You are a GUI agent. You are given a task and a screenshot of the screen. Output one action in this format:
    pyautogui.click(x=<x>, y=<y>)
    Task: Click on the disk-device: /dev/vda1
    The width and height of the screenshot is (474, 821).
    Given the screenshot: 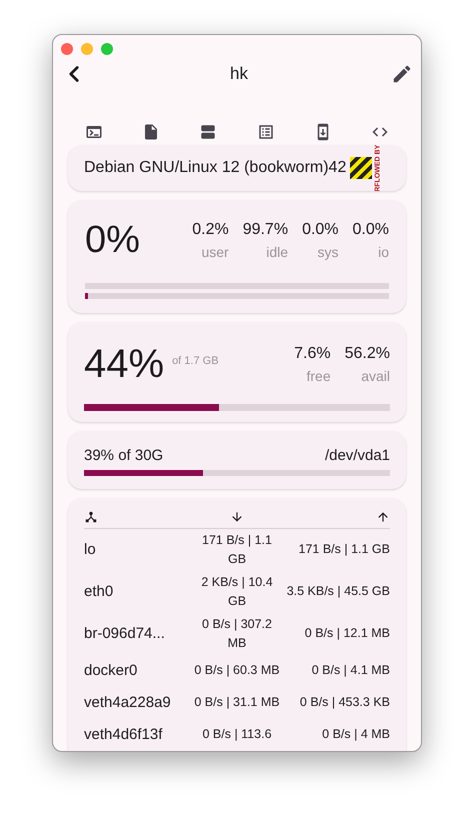 What is the action you would take?
    pyautogui.click(x=357, y=456)
    